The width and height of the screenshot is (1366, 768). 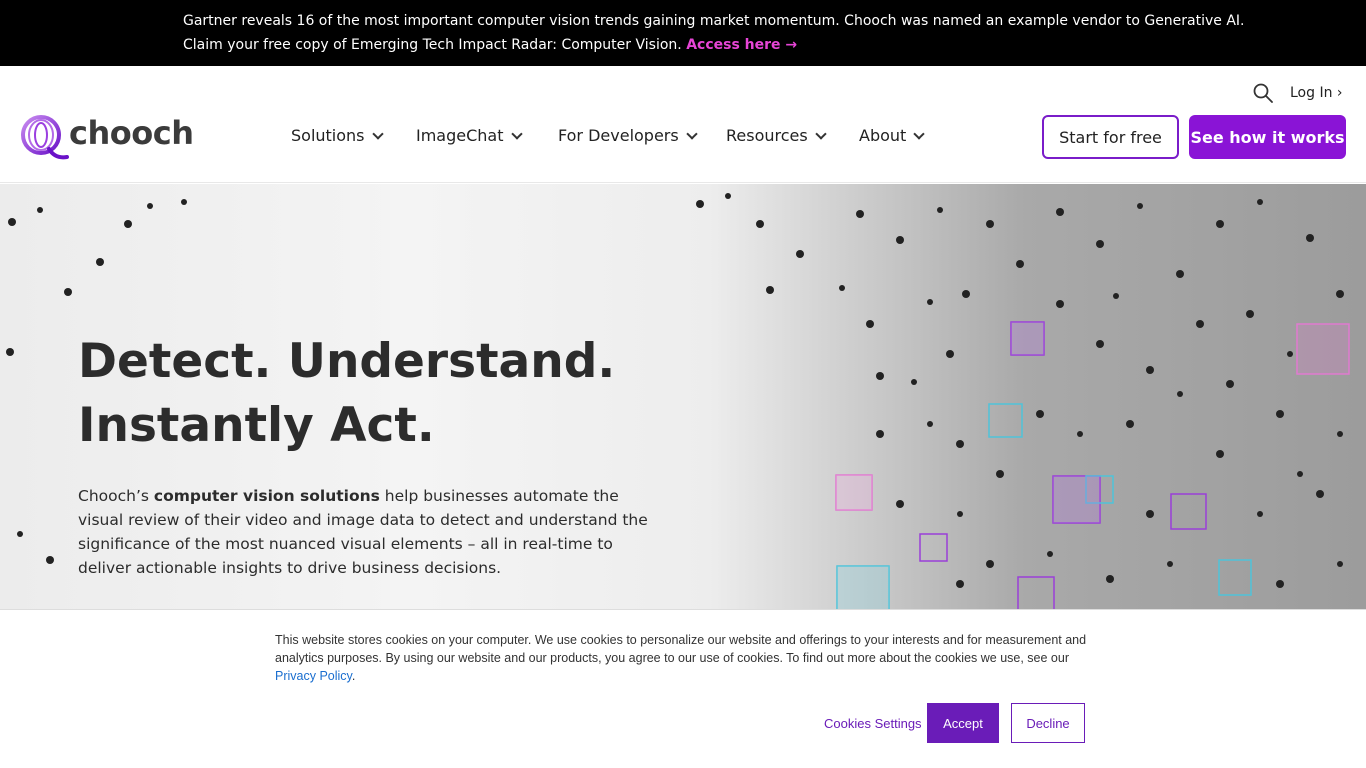 What do you see at coordinates (1316, 93) in the screenshot?
I see `login-link: Log In ›` at bounding box center [1316, 93].